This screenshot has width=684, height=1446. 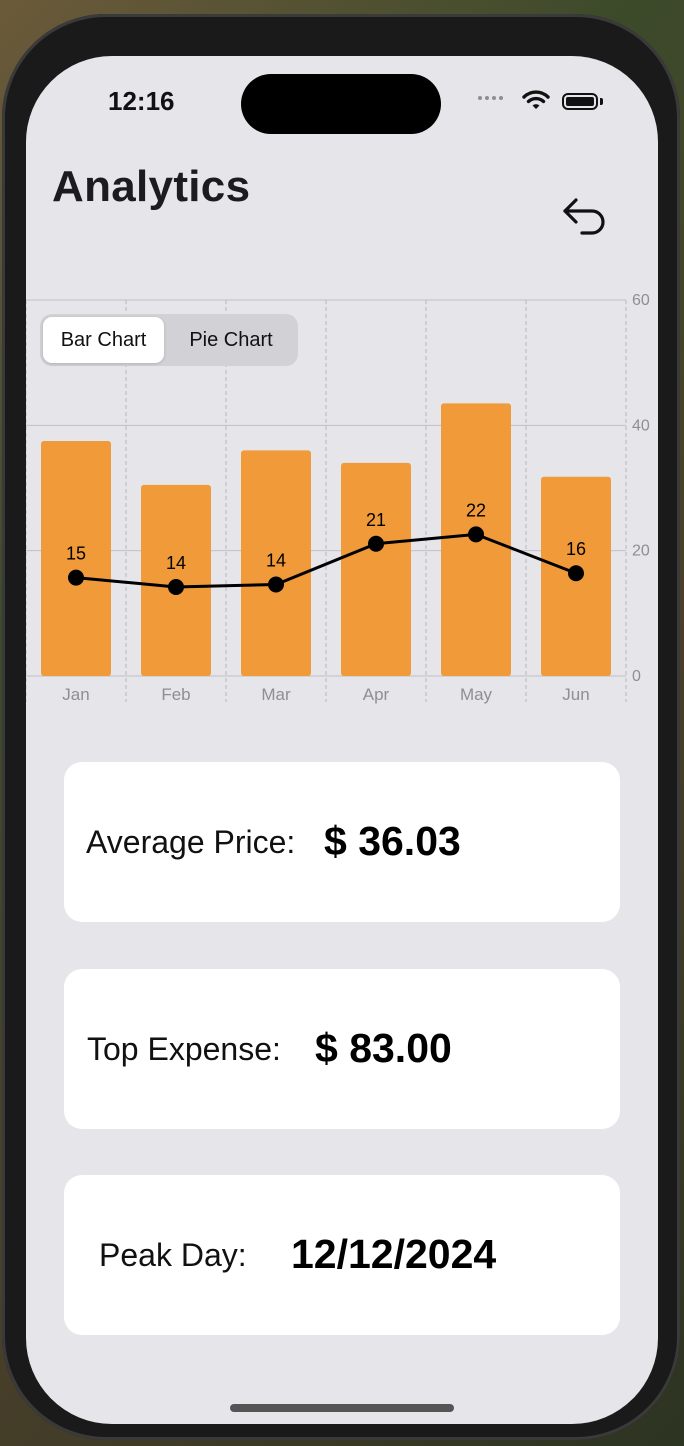 I want to click on peak-day-value: 12/12/2024, so click(x=394, y=1254).